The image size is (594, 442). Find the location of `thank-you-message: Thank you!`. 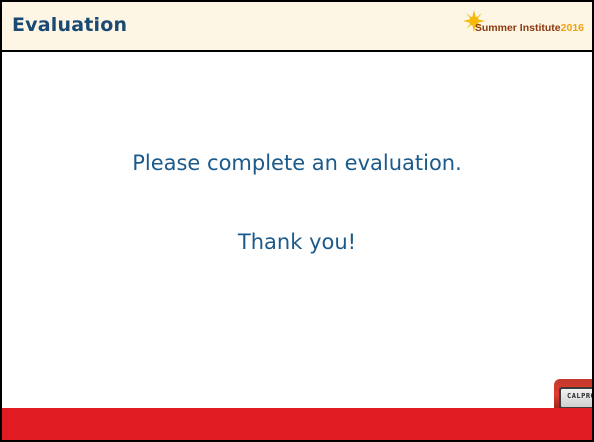

thank-you-message: Thank you! is located at coordinates (297, 242).